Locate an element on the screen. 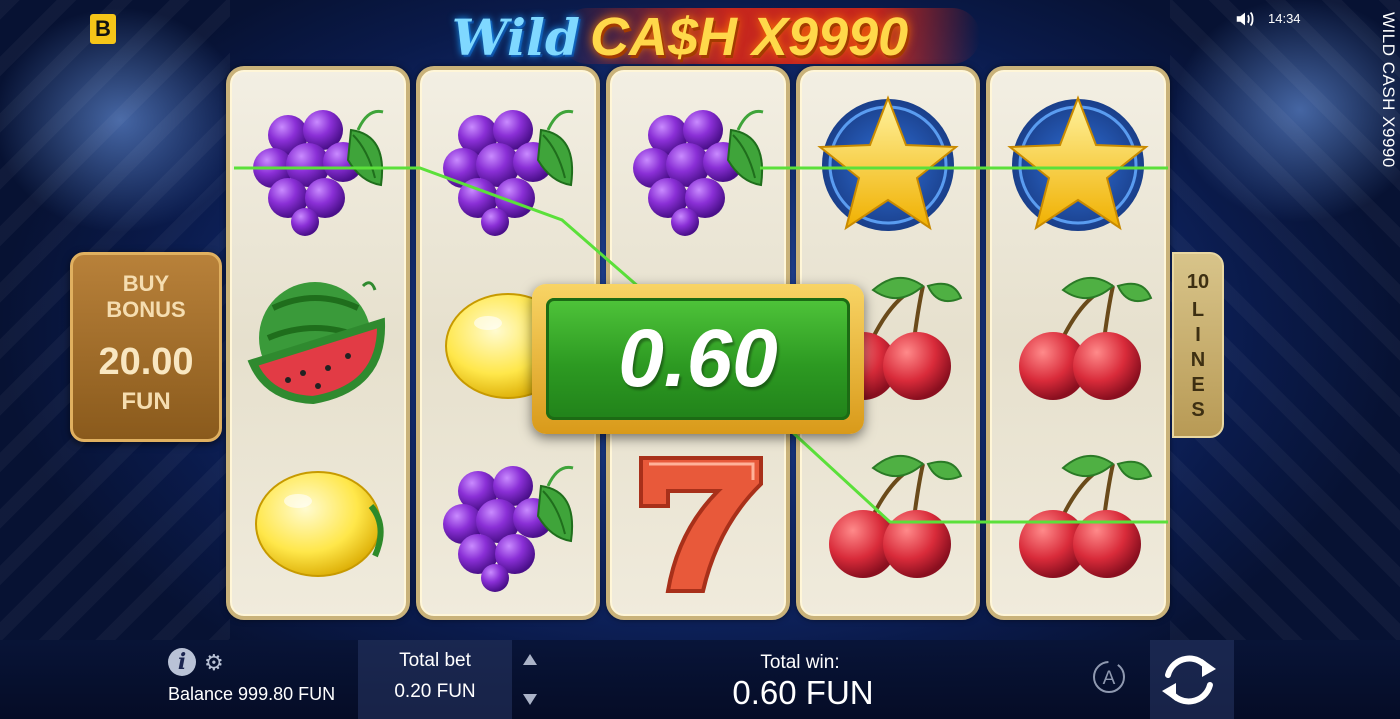 The width and height of the screenshot is (1400, 719). lines-letter: N is located at coordinates (1198, 360).